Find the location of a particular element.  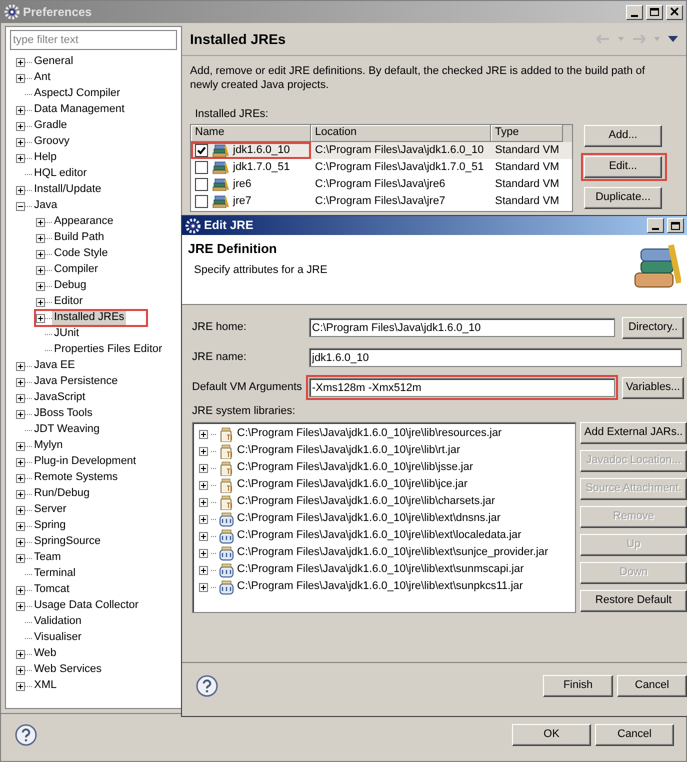

table-row: jdk1.6.0_10 C:\Program Files\Java\jdk1.6.0_10 Standard VM is located at coordinates (381, 151).